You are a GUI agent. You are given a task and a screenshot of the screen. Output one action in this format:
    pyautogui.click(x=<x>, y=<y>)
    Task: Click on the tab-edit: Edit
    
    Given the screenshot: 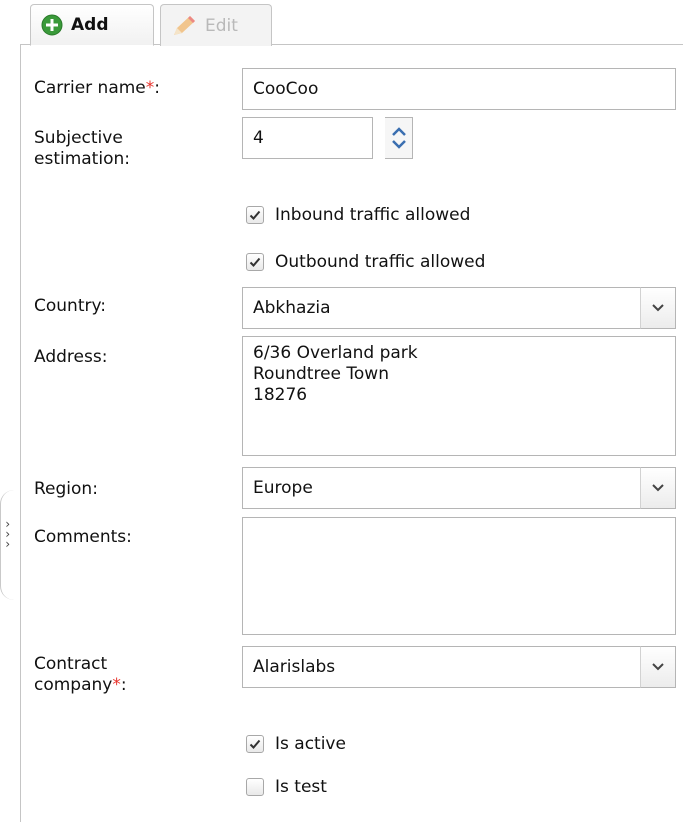 What is the action you would take?
    pyautogui.click(x=216, y=25)
    